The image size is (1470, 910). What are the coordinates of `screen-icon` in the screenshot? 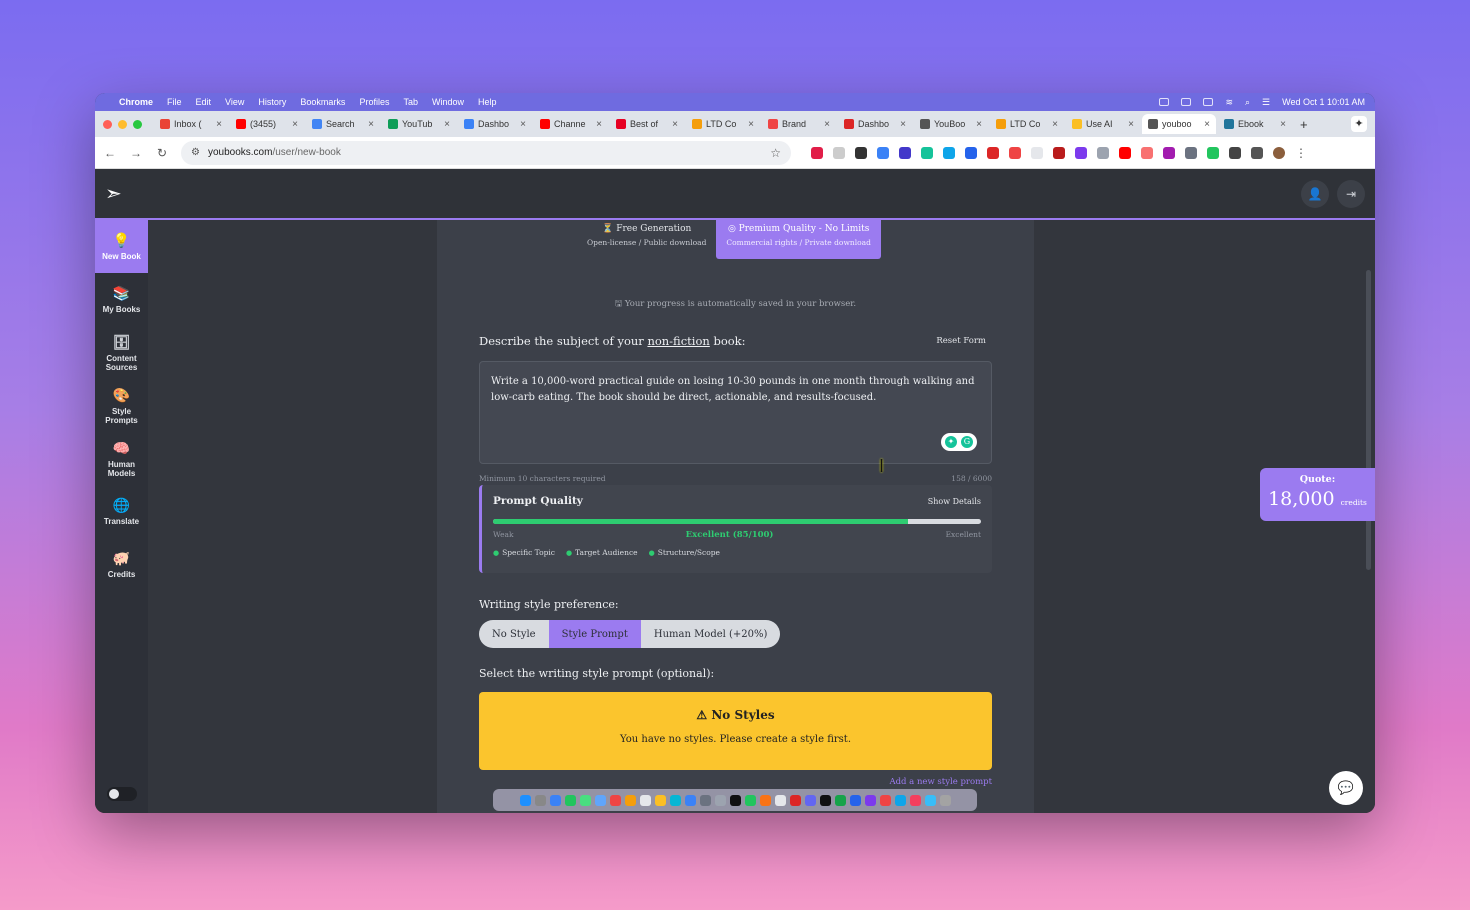 It's located at (1164, 102).